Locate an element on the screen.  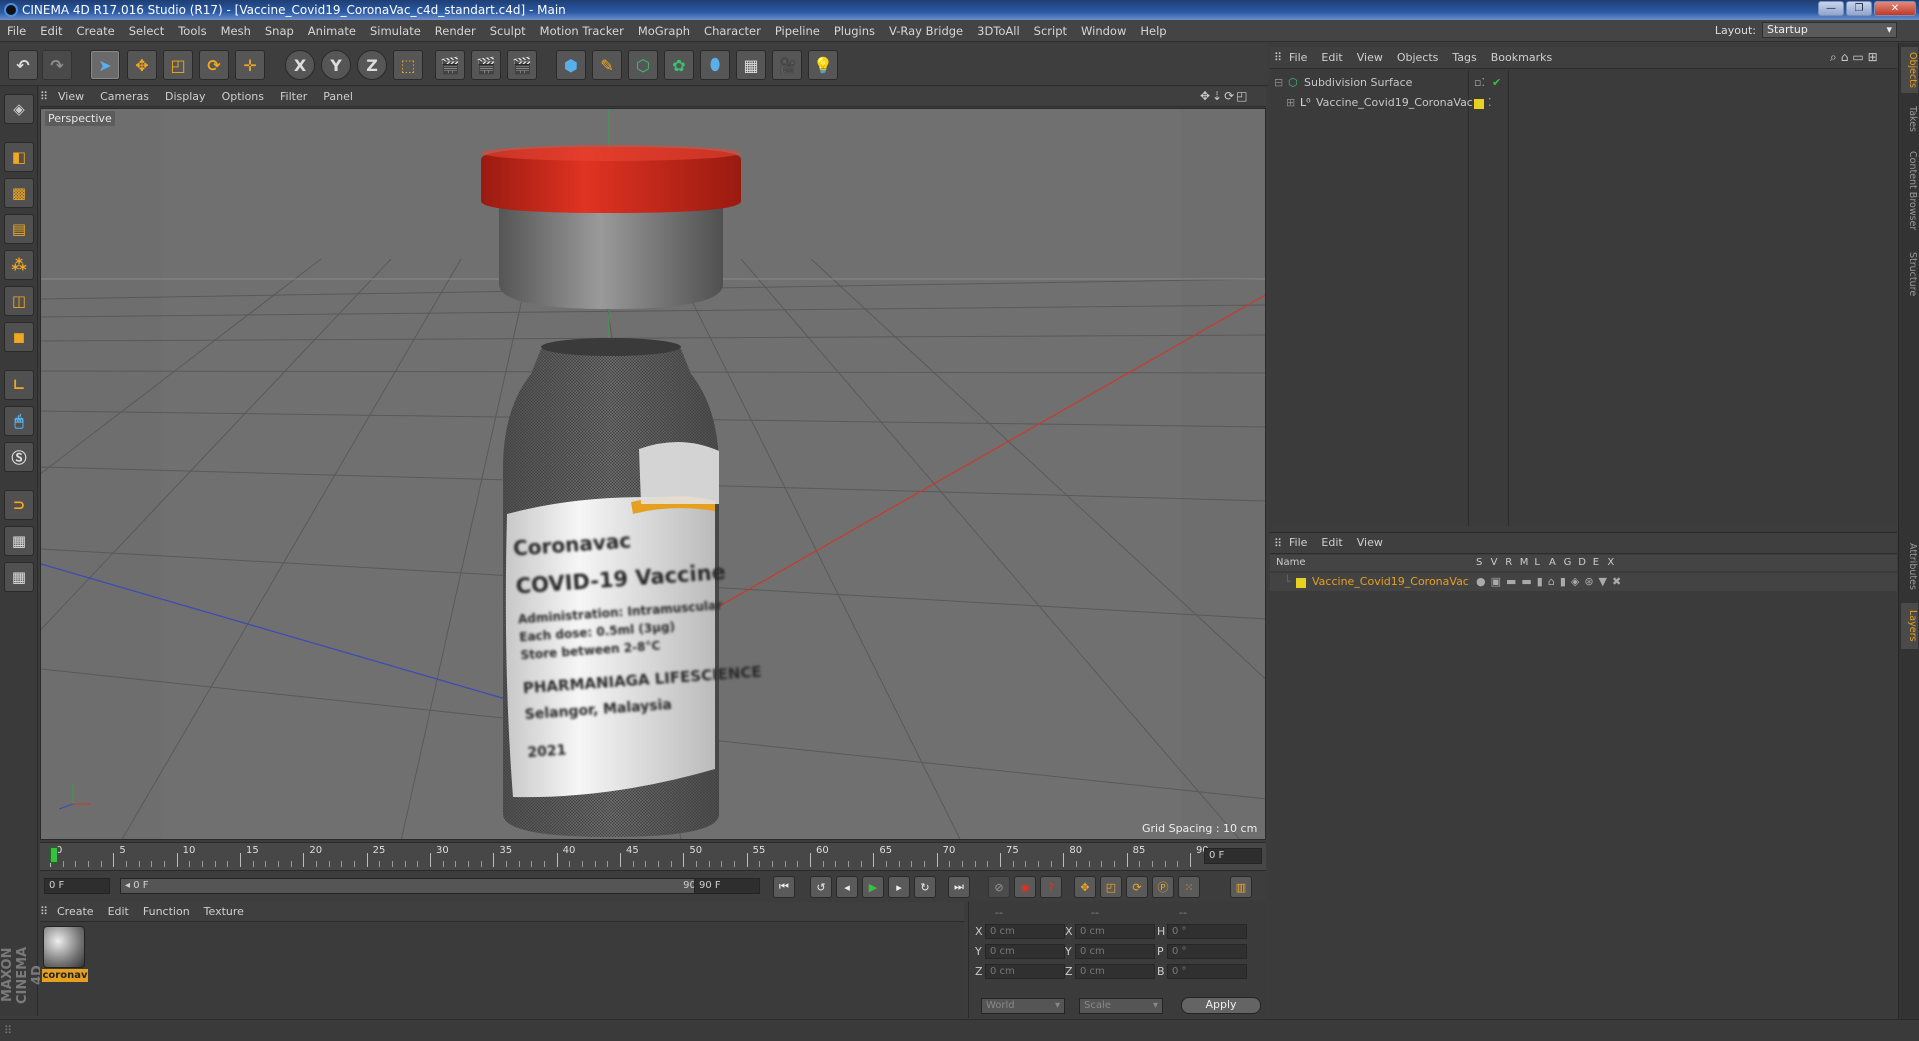
points-mode-button: ⁂ is located at coordinates (19, 265).